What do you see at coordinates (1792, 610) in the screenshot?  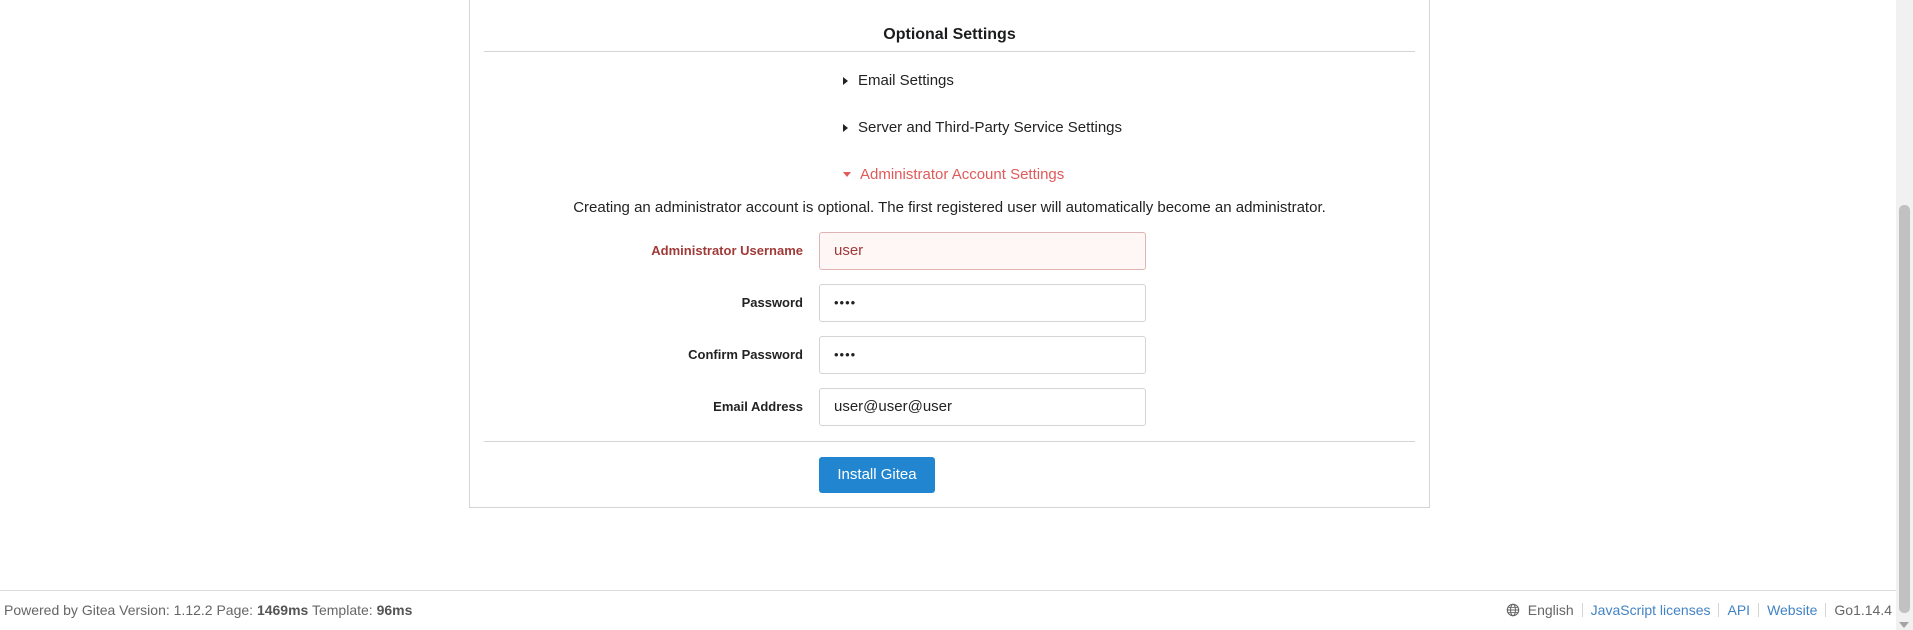 I see `website-link: Website` at bounding box center [1792, 610].